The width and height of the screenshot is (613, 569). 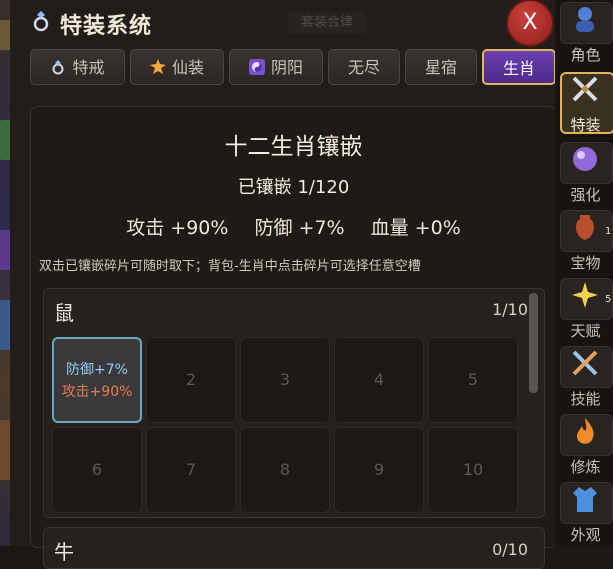 I want to click on tab-label: 生肖, so click(x=518, y=68).